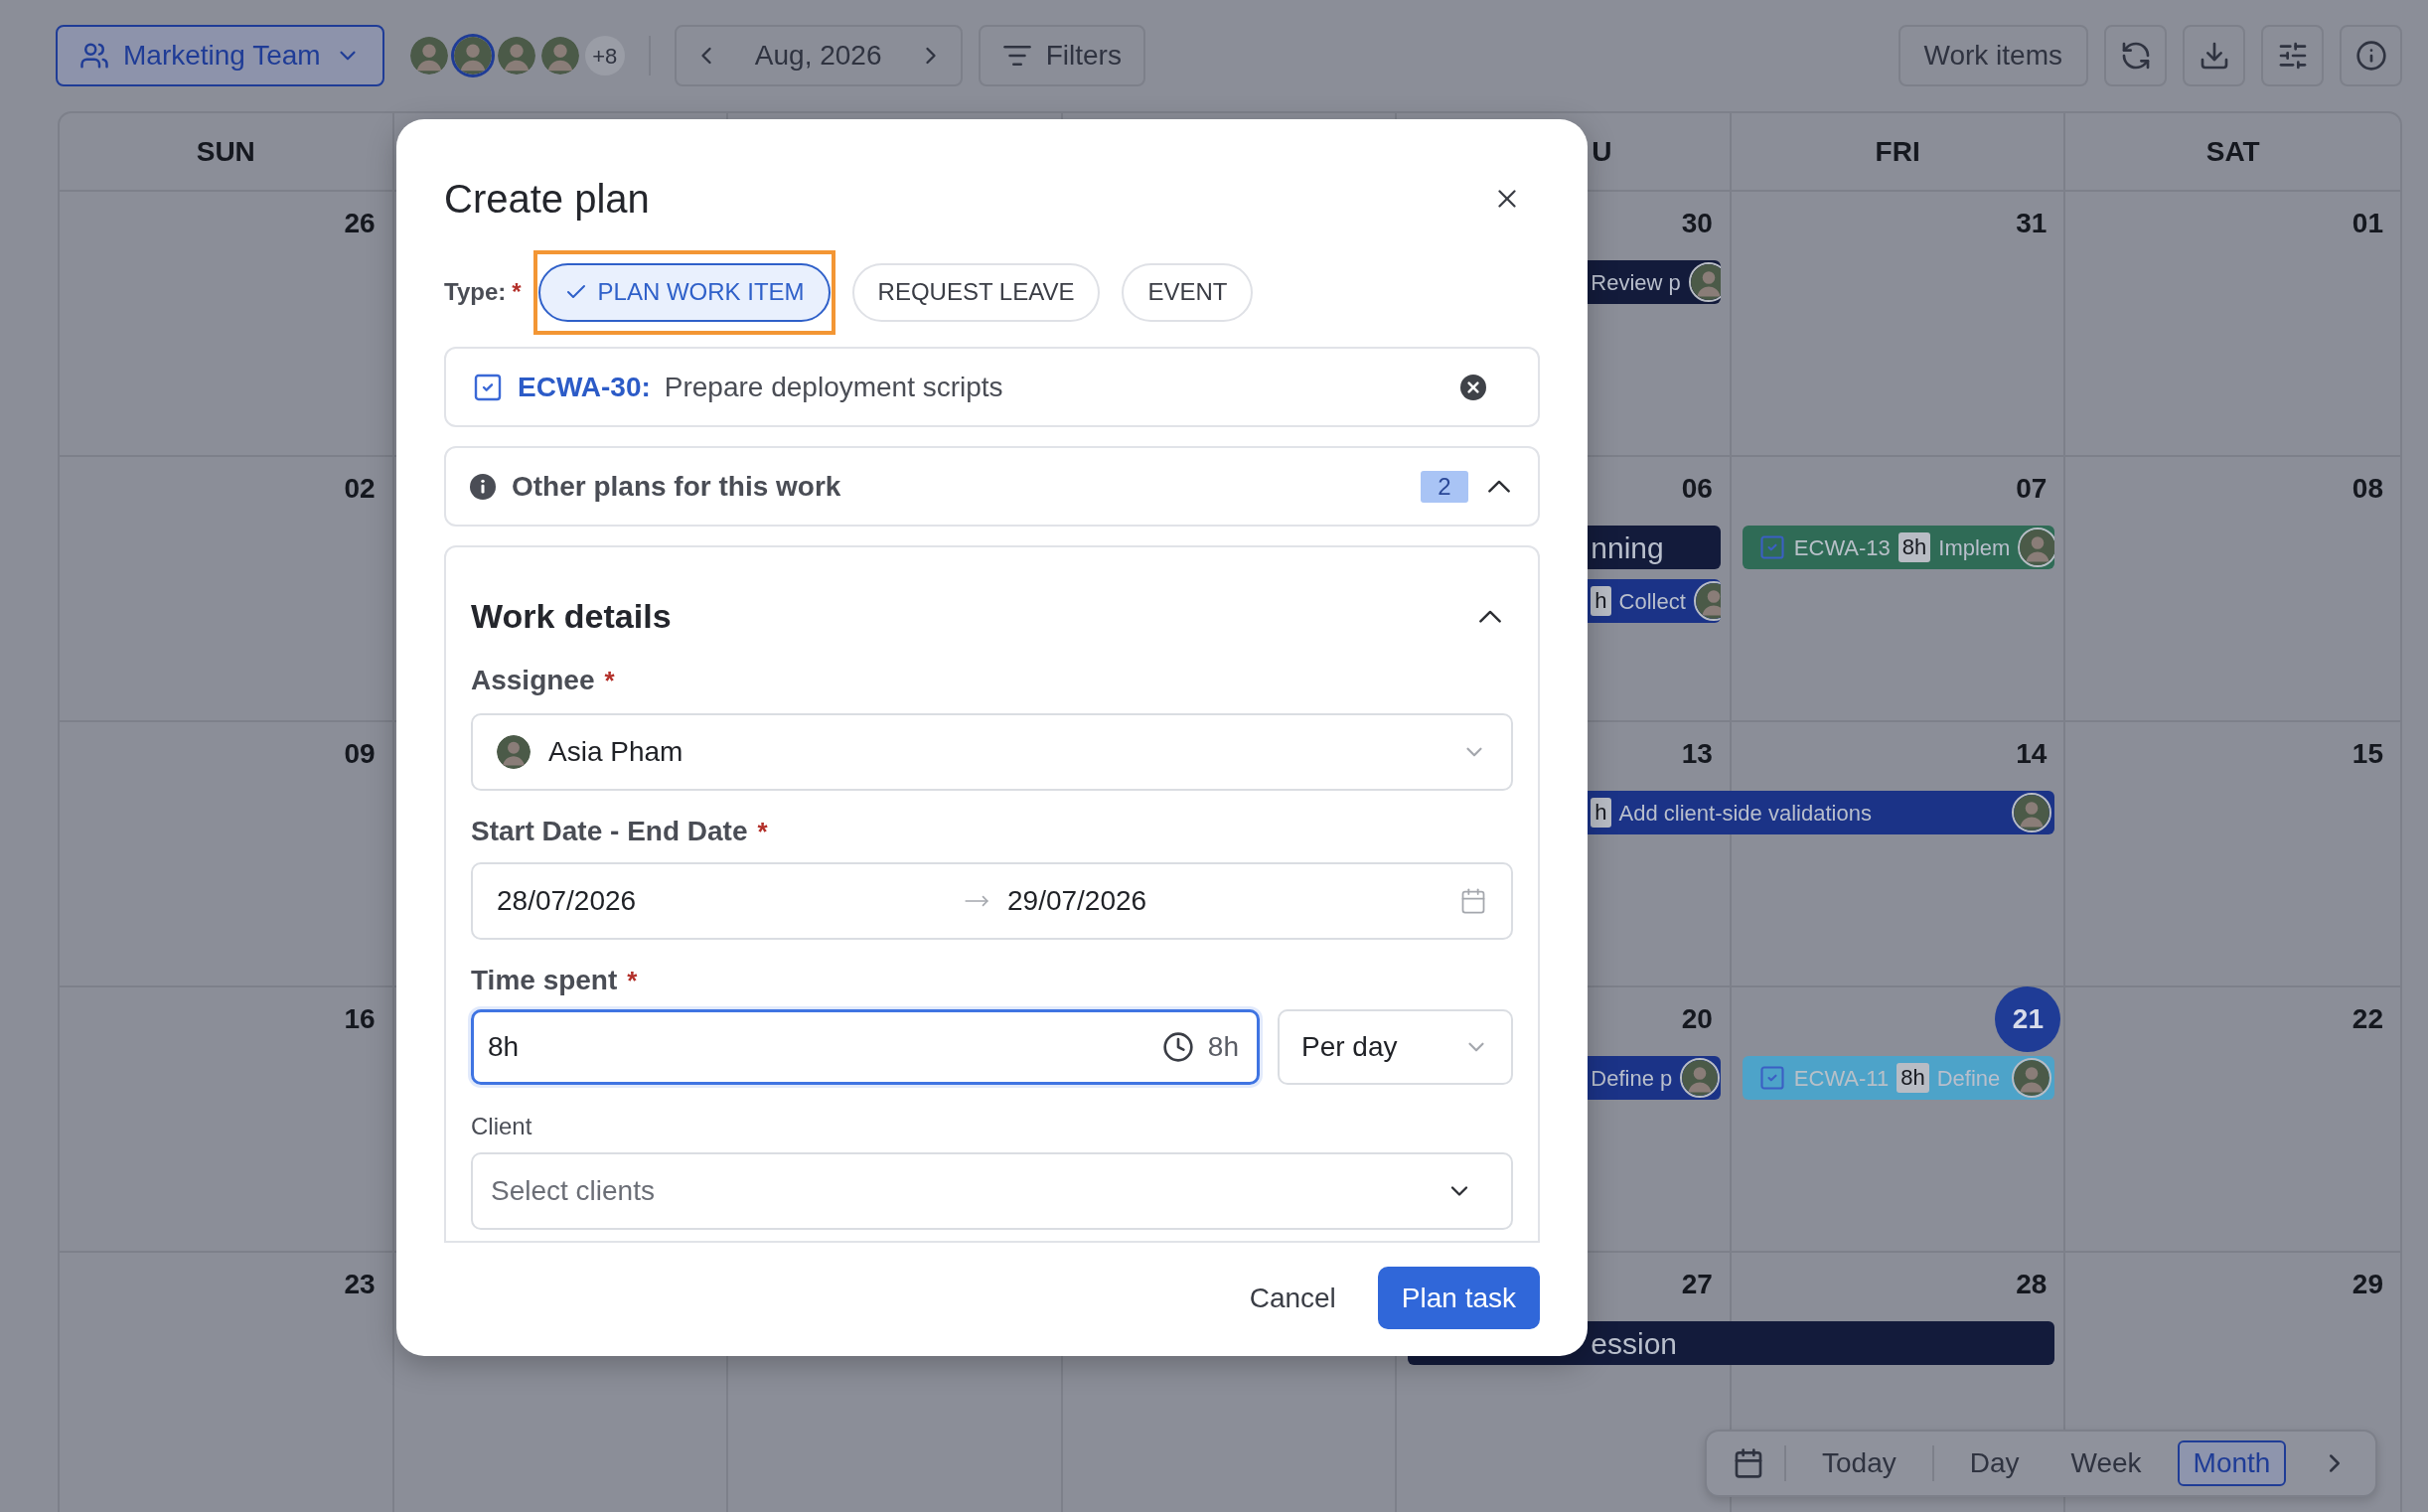 The height and width of the screenshot is (1512, 2428). Describe the element at coordinates (476, 292) in the screenshot. I see `type-label: Type:` at that location.